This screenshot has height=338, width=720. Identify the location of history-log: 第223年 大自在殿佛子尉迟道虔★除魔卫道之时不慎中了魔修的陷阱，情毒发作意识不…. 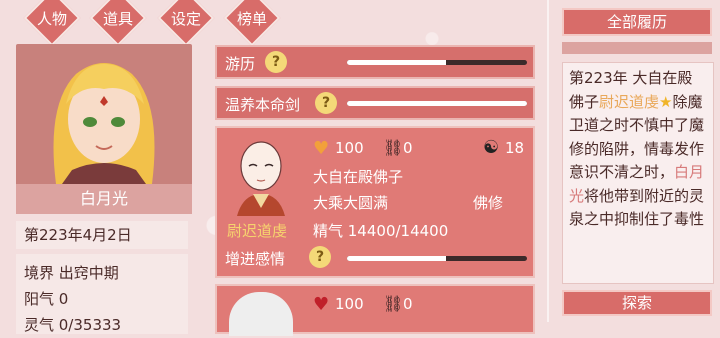
(638, 173).